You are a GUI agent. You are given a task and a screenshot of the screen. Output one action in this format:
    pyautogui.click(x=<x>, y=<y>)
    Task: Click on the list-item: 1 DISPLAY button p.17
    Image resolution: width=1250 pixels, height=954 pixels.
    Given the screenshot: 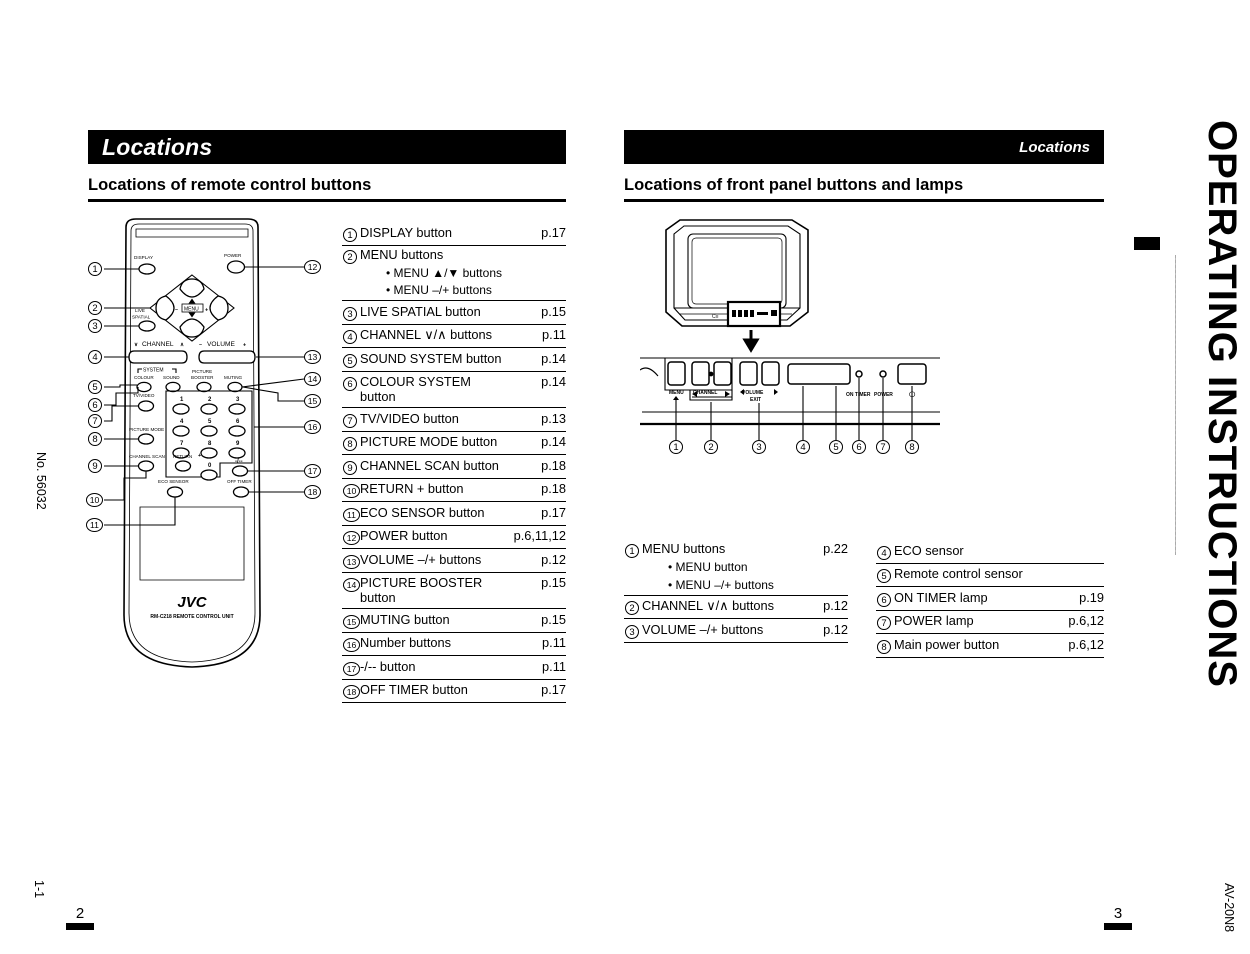 What is the action you would take?
    pyautogui.click(x=454, y=234)
    